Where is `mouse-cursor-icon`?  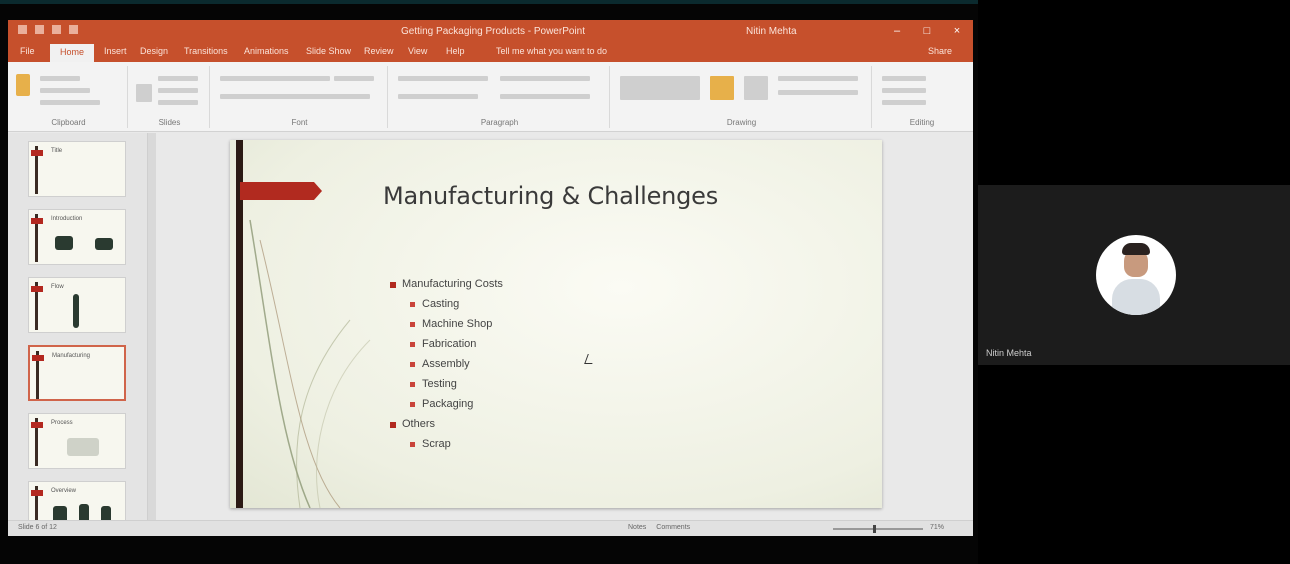 mouse-cursor-icon is located at coordinates (590, 359).